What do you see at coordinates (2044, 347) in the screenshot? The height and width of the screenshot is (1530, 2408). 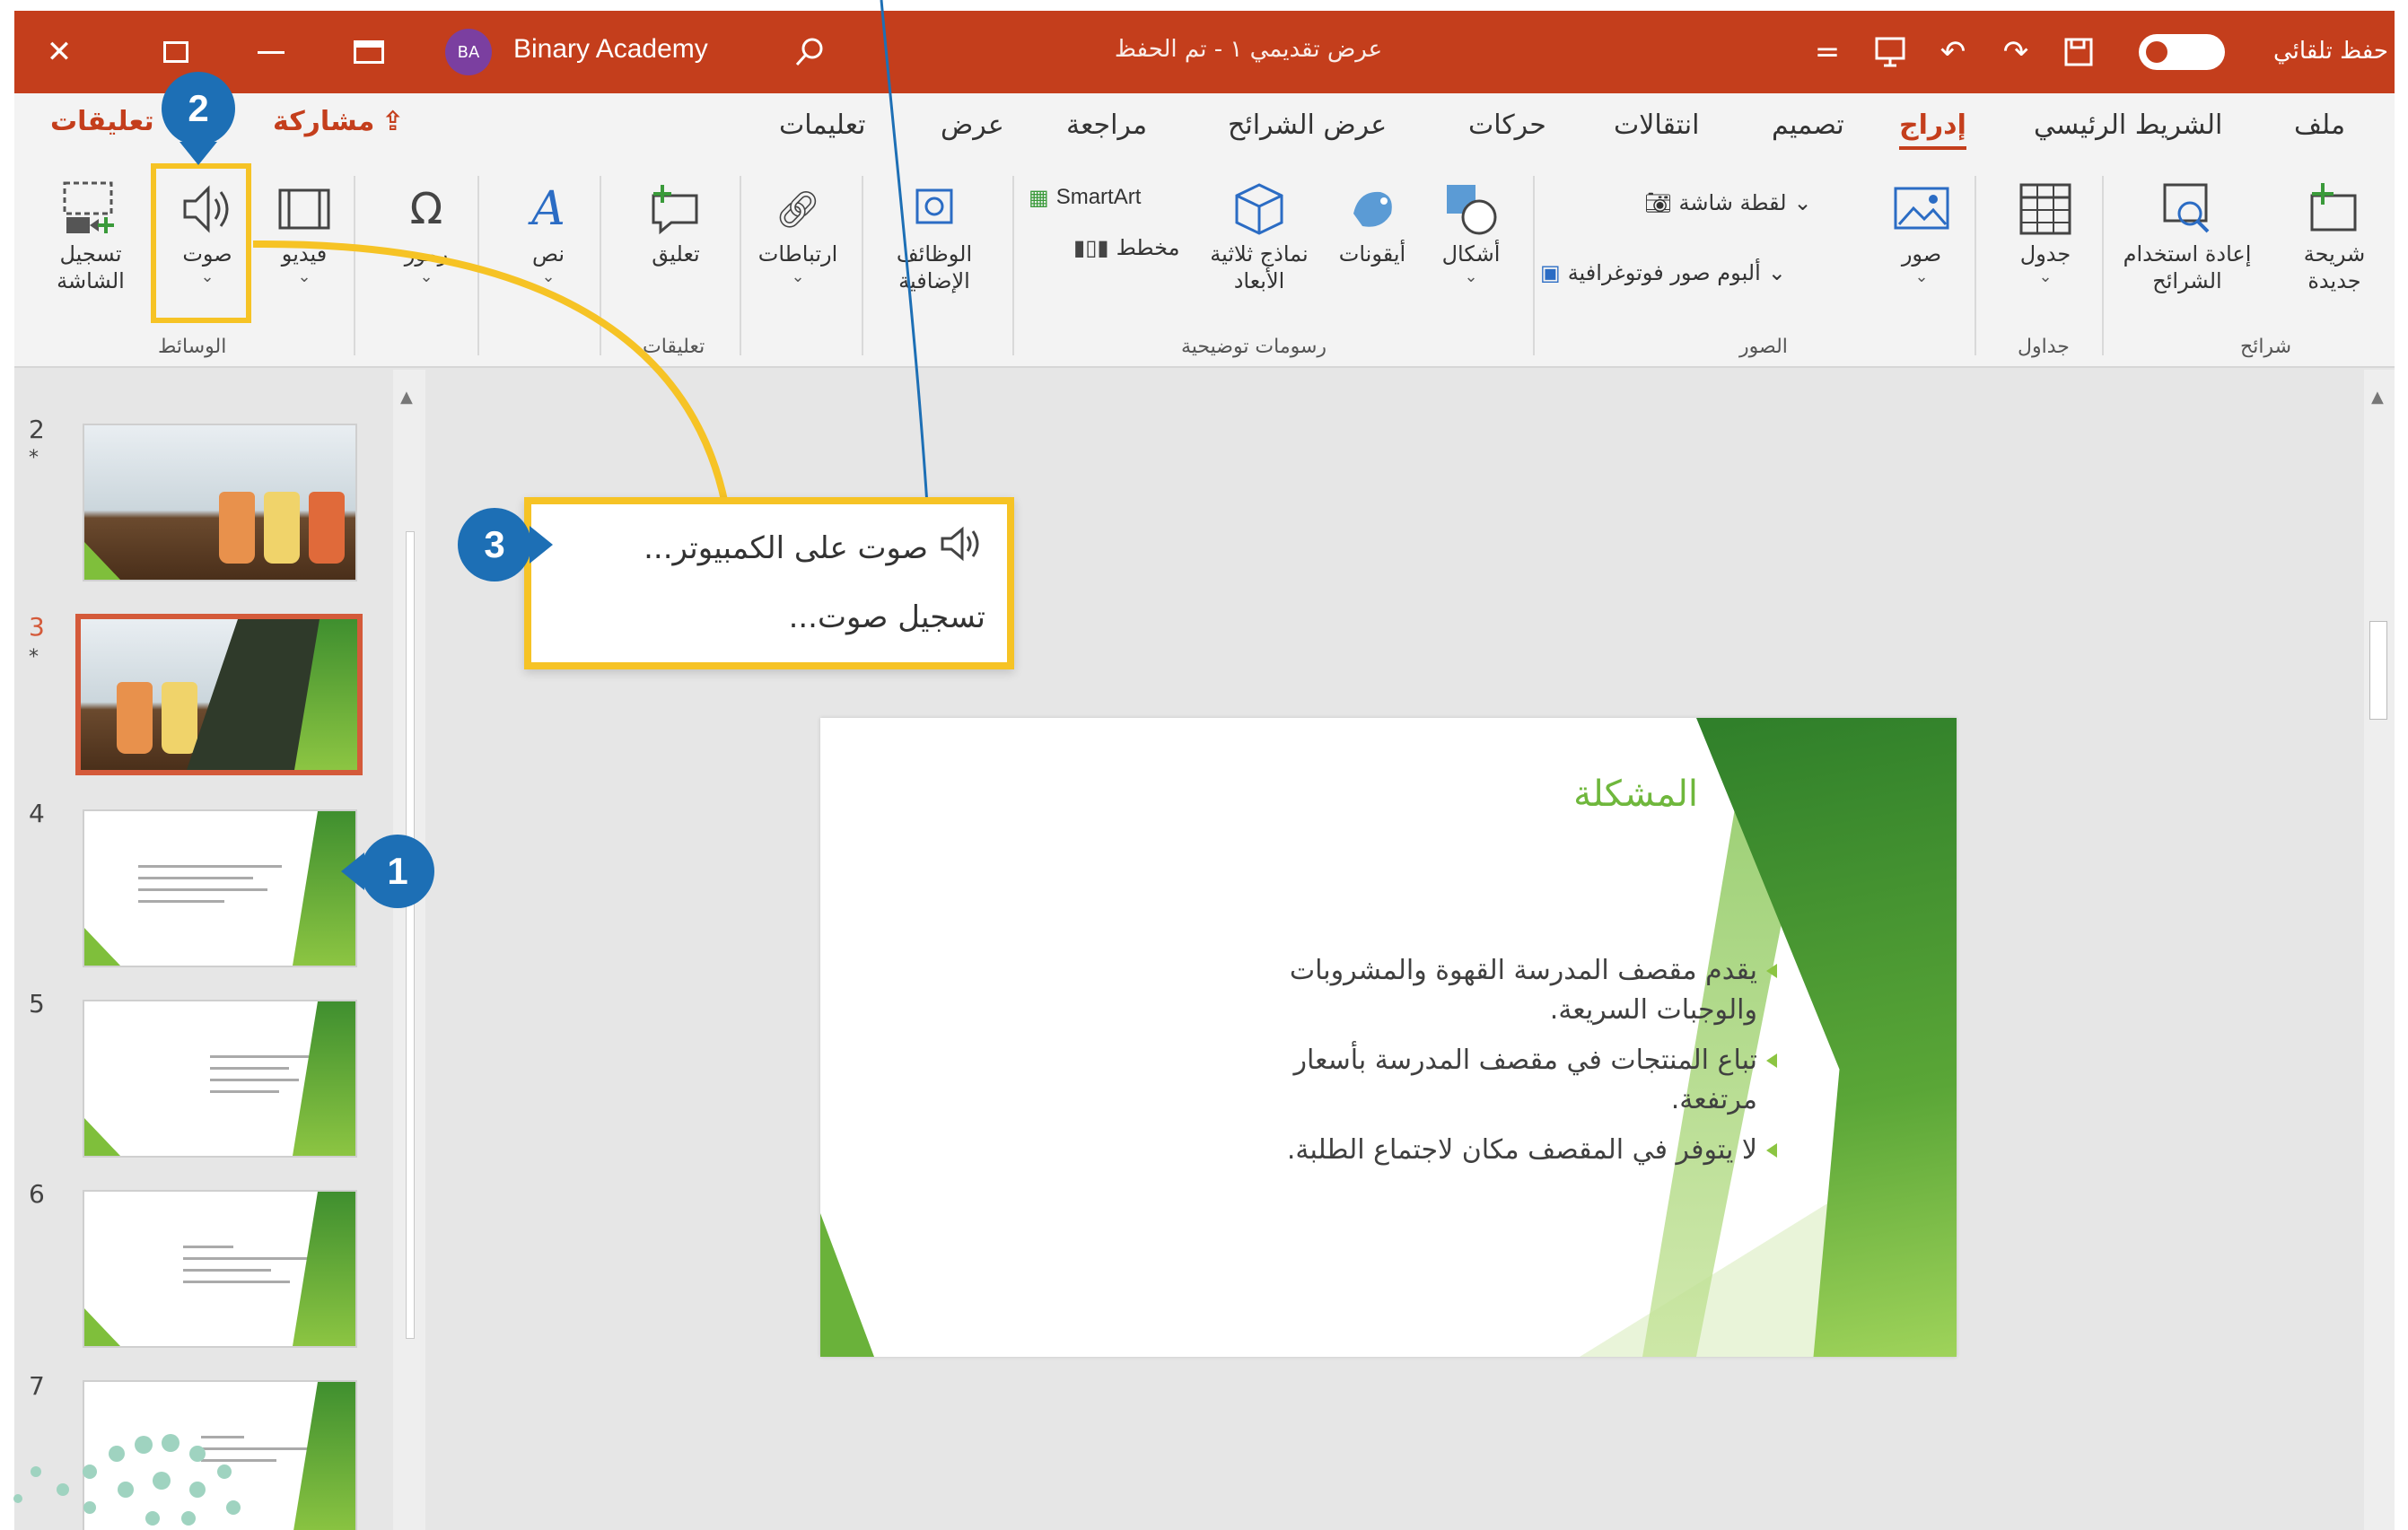 I see `tables-group-label: جداول` at bounding box center [2044, 347].